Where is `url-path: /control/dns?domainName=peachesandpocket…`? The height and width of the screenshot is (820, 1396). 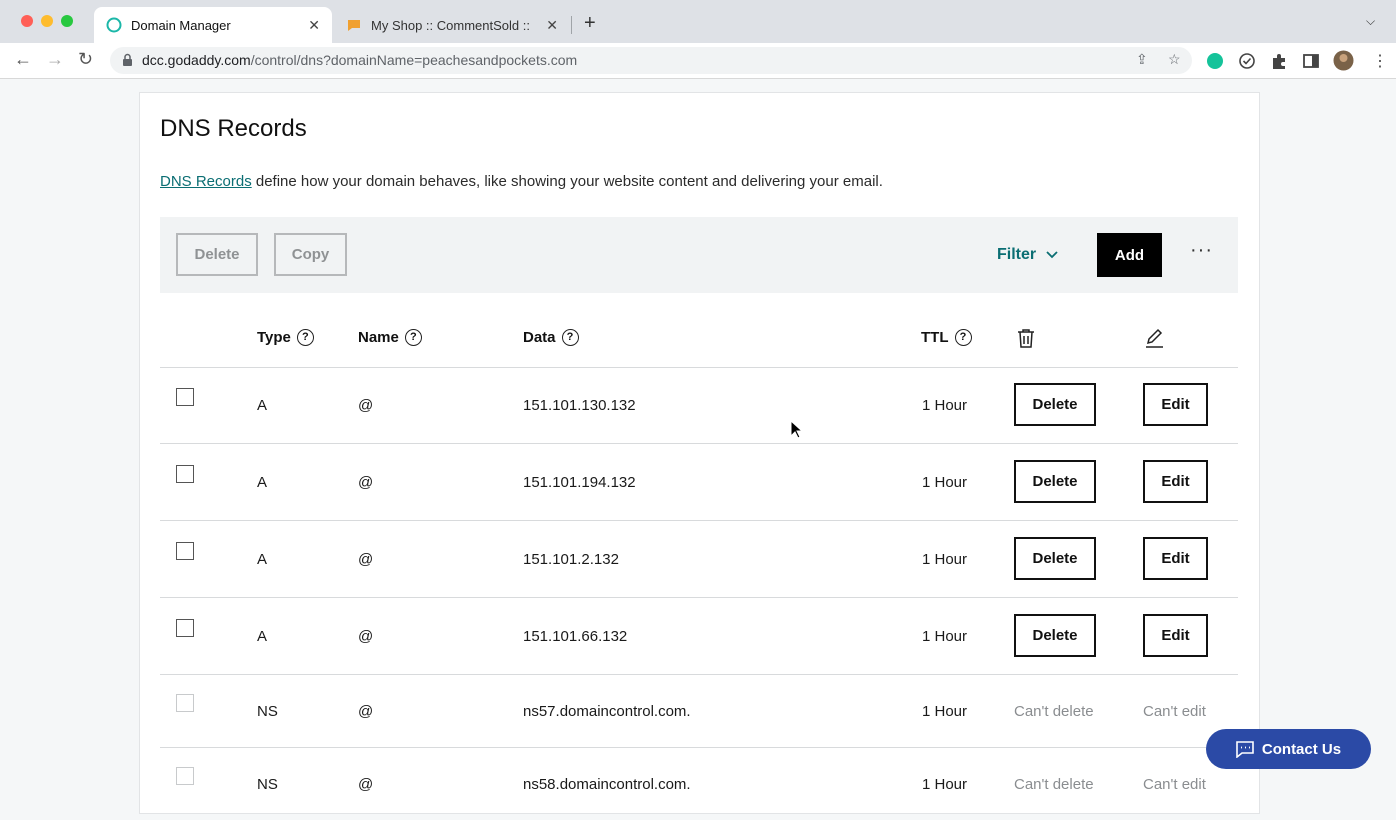 url-path: /control/dns?domainName=peachesandpocket… is located at coordinates (414, 60).